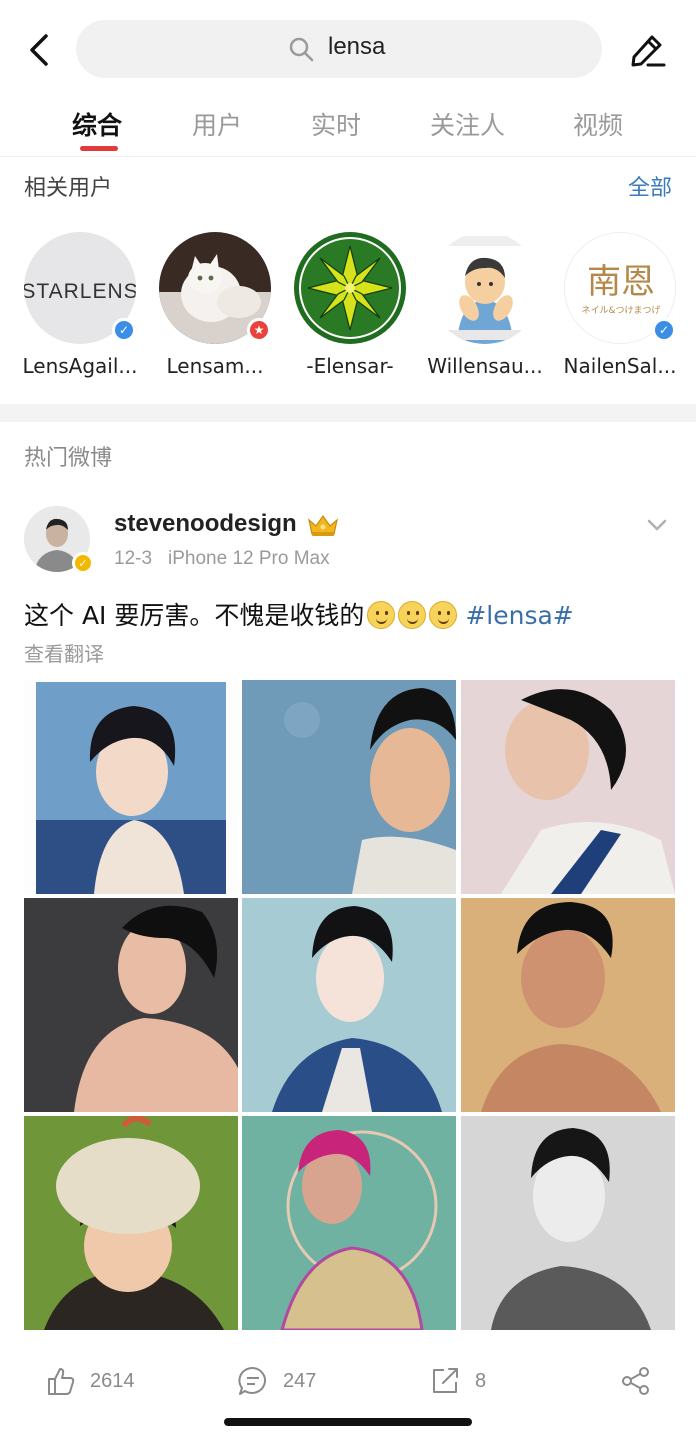 The height and width of the screenshot is (1440, 696). I want to click on comment-icon, so click(252, 1380).